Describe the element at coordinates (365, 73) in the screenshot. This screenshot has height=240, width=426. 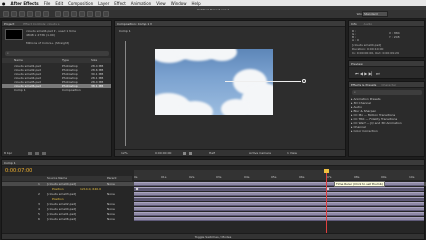
I see `play-icon: ▶` at that location.